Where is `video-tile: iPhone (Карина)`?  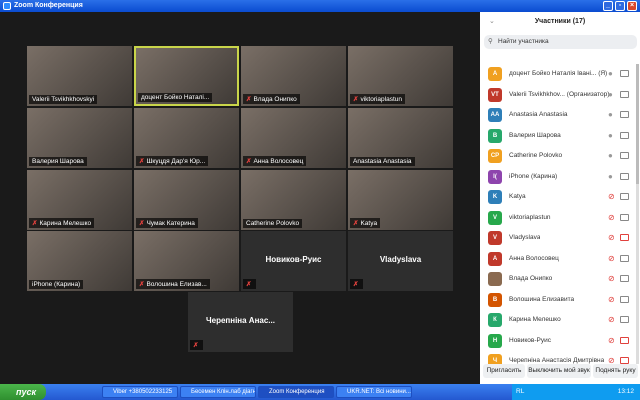
video-tile: iPhone (Карина) is located at coordinates (79, 261).